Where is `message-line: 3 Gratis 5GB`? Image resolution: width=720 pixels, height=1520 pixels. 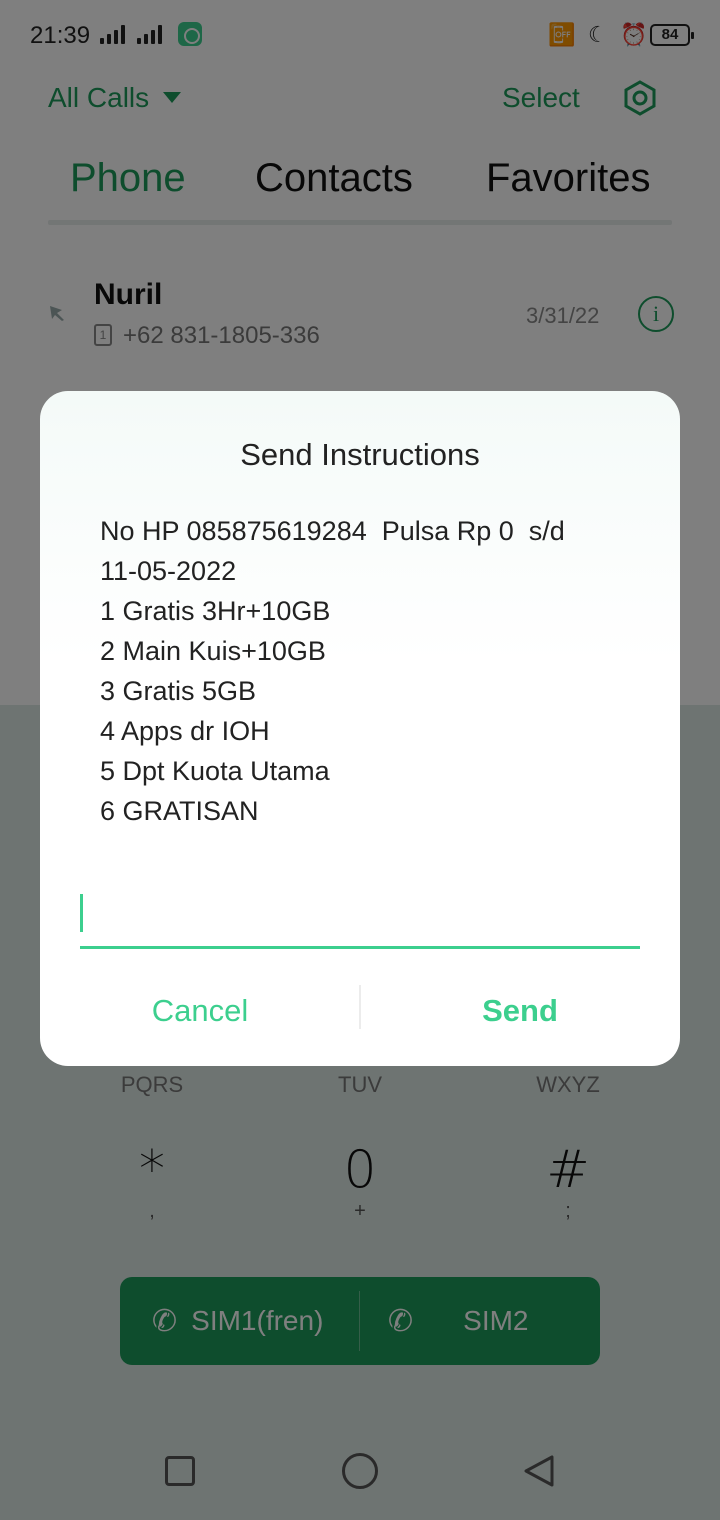 message-line: 3 Gratis 5GB is located at coordinates (178, 691).